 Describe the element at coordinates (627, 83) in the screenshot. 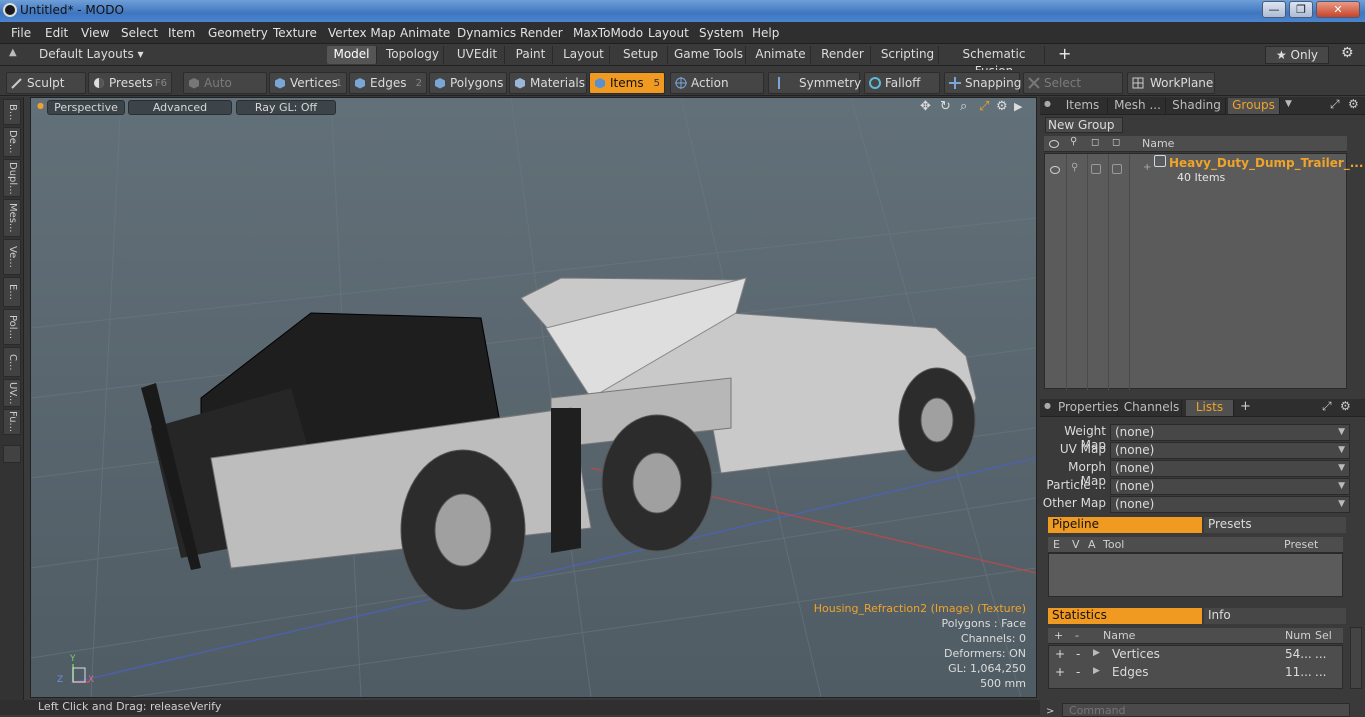

I see `items-button: Items 5` at that location.